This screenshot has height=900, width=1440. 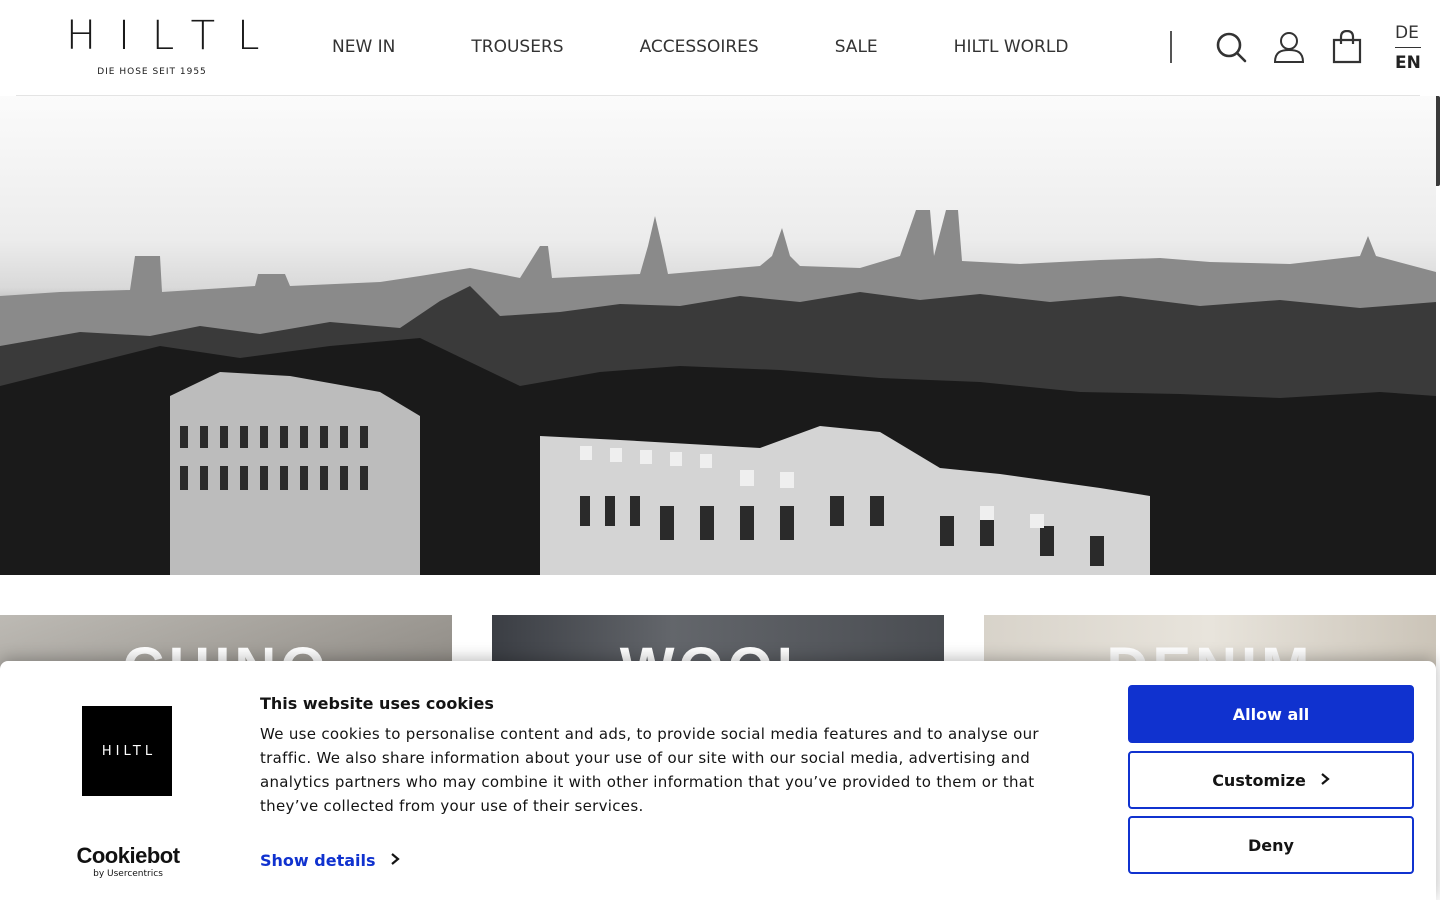 I want to click on lang-de: DE, so click(x=1408, y=33).